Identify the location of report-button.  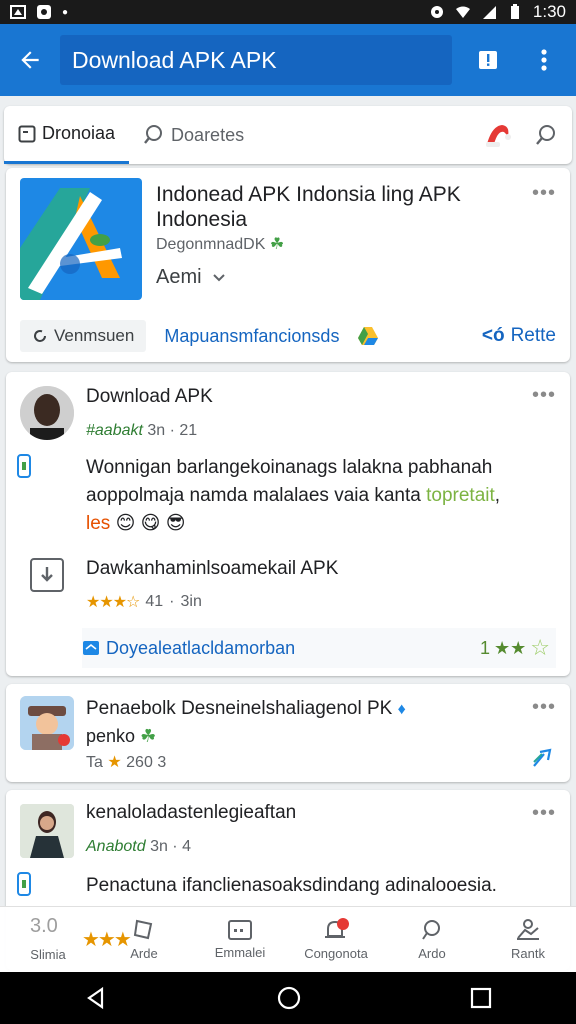
(488, 60).